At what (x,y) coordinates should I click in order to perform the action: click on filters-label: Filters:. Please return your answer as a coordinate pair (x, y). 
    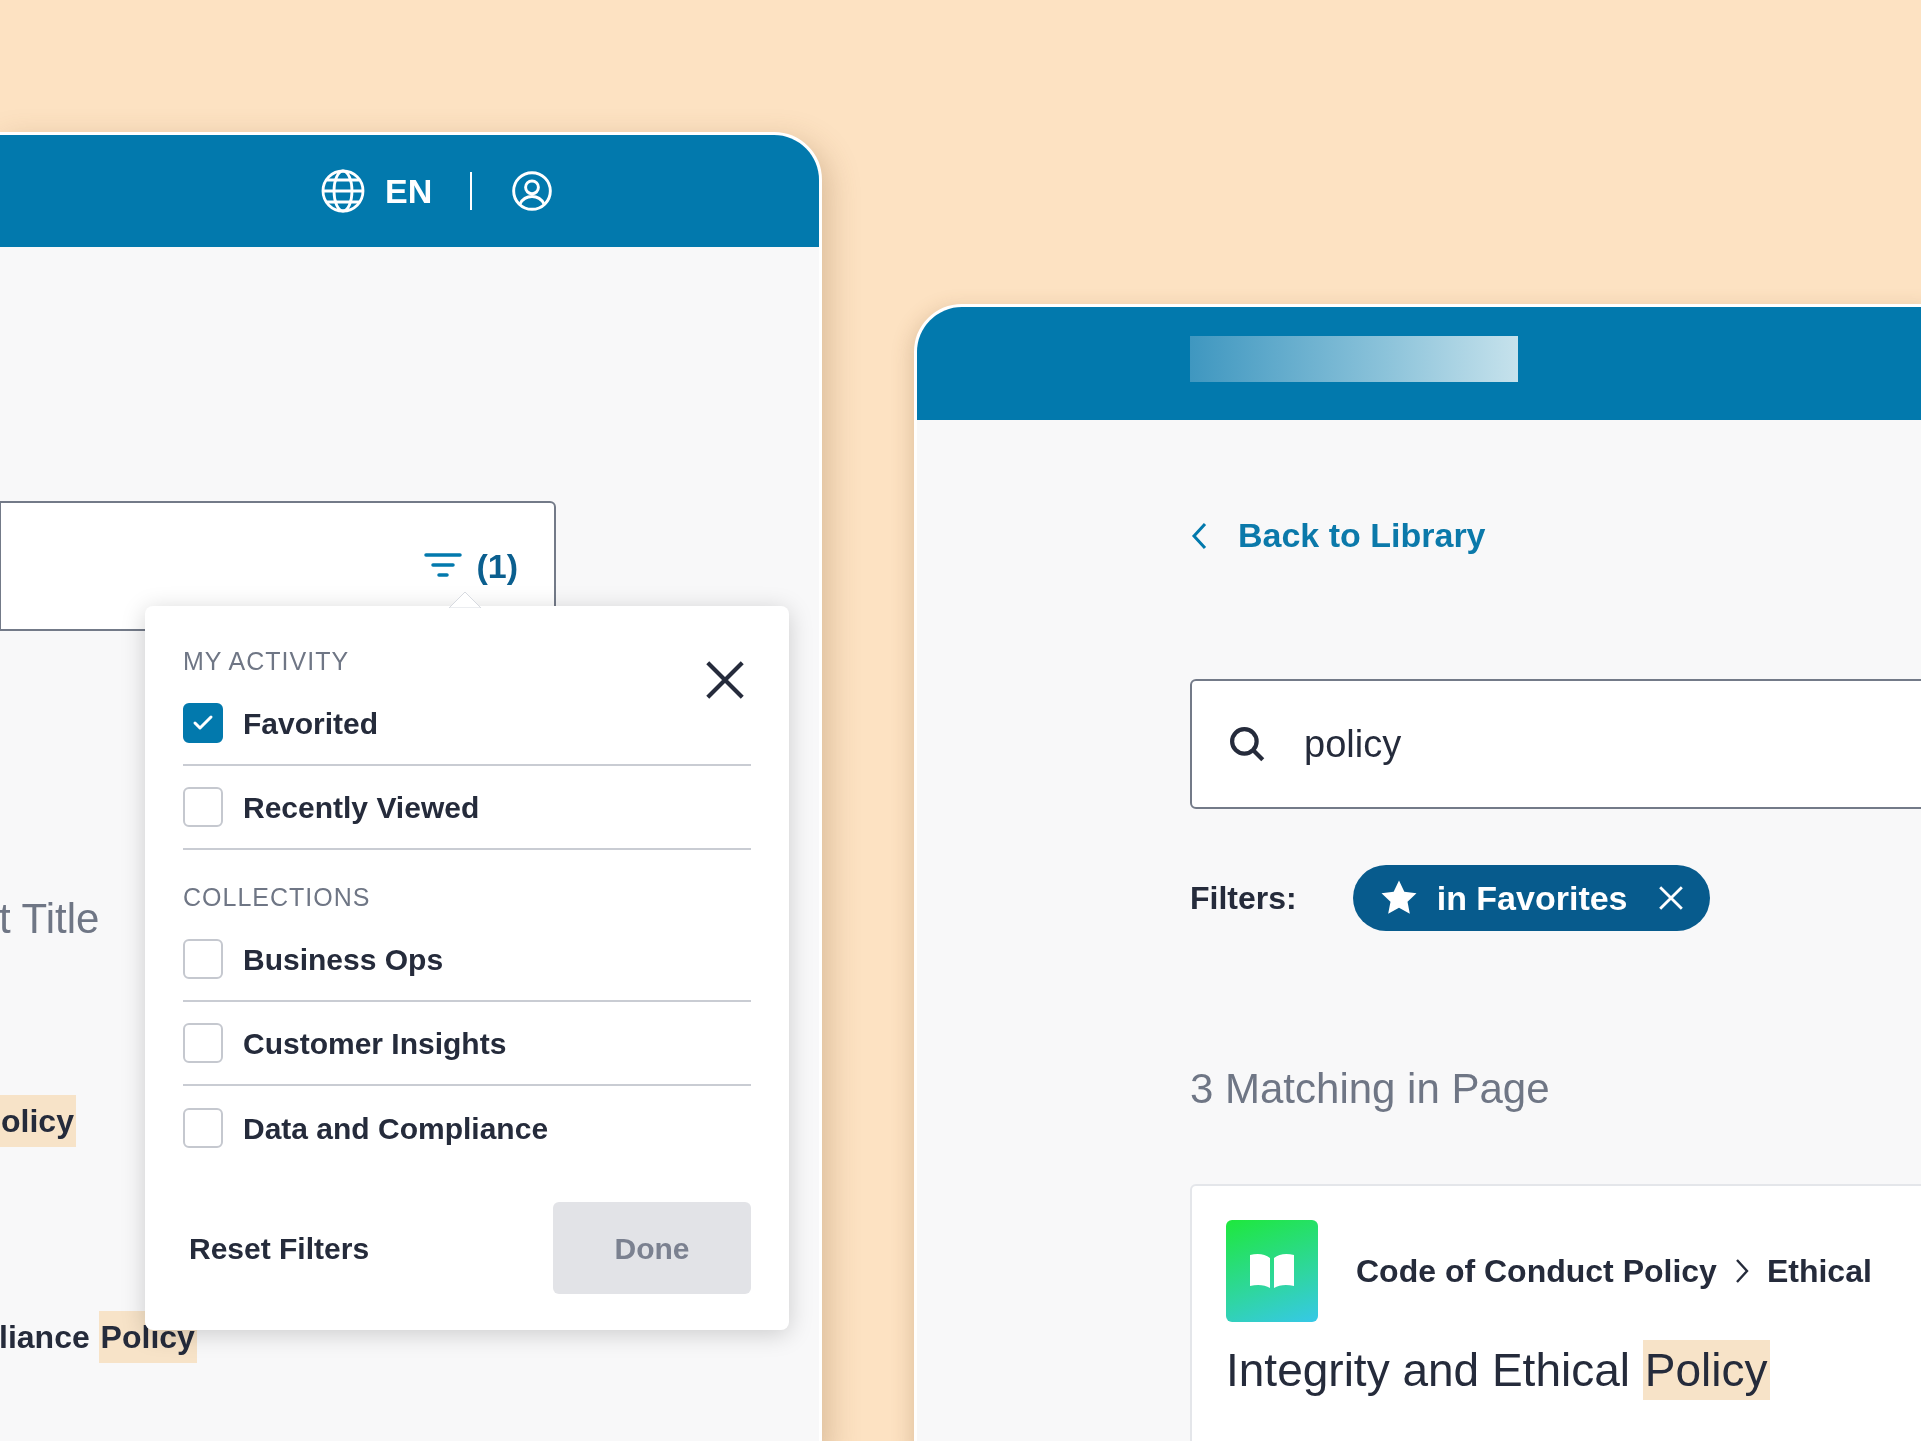
    Looking at the image, I should click on (1243, 898).